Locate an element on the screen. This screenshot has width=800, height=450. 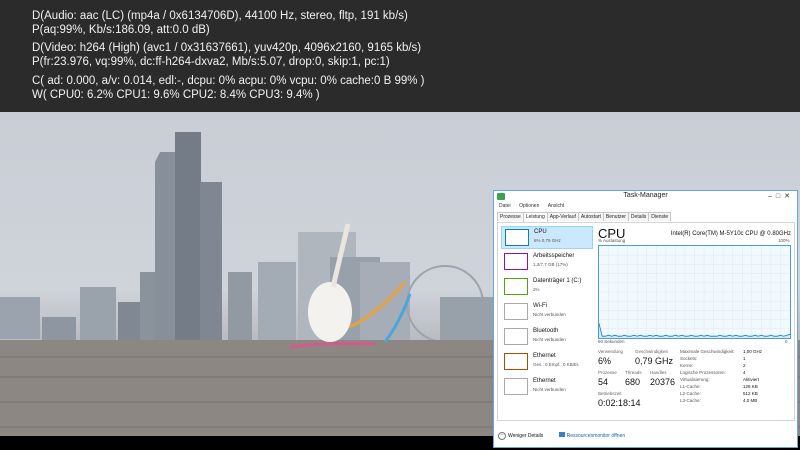
spec-label: L3-Cache: is located at coordinates (690, 400).